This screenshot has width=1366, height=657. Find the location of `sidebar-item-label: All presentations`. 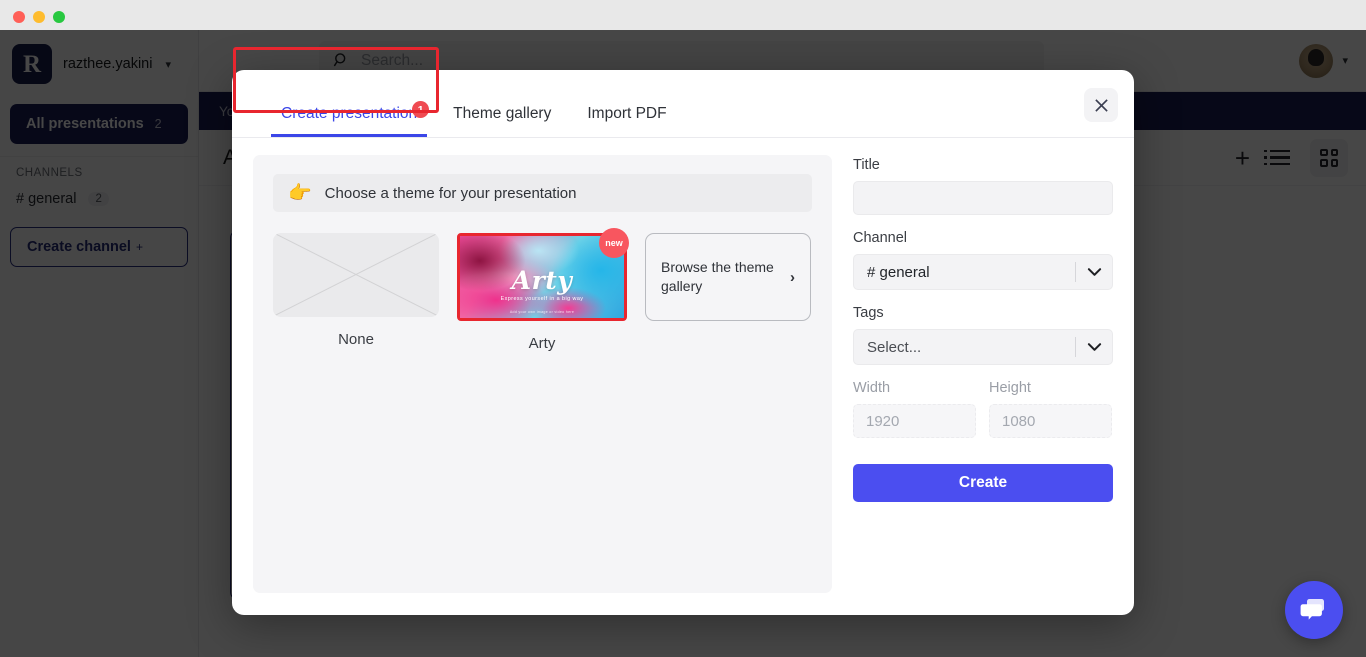

sidebar-item-label: All presentations is located at coordinates (85, 124).